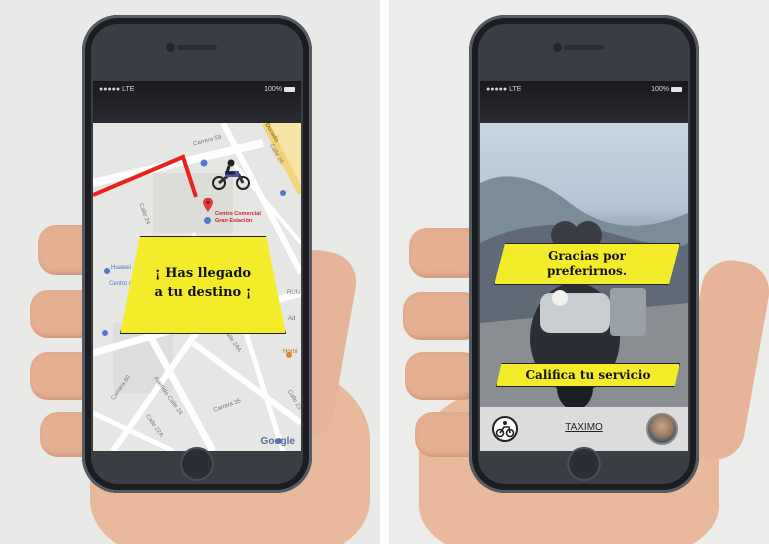 This screenshot has width=769, height=544. What do you see at coordinates (121, 268) in the screenshot?
I see `street-label: Huawei` at bounding box center [121, 268].